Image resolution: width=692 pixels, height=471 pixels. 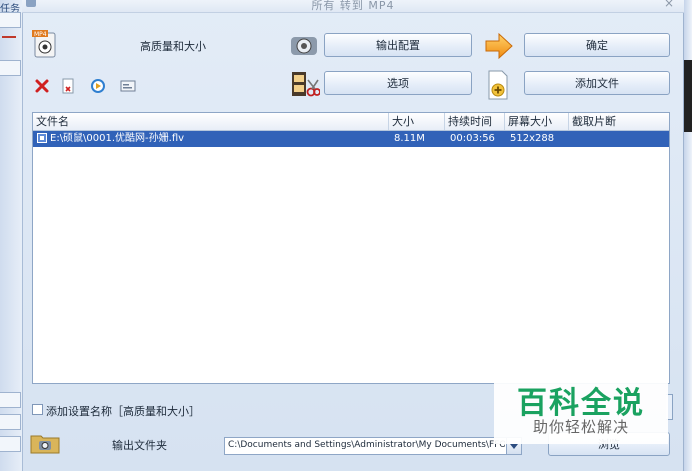 What do you see at coordinates (499, 46) in the screenshot?
I see `arrow-right-icon` at bounding box center [499, 46].